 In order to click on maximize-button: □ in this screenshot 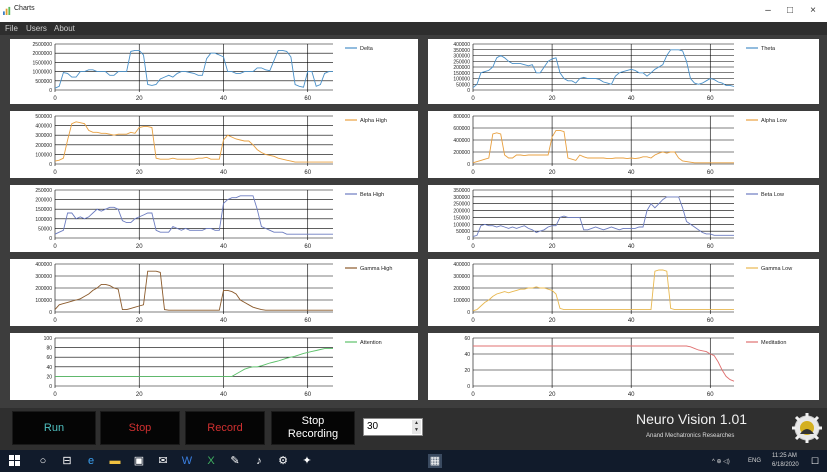, I will do `click(790, 11)`.